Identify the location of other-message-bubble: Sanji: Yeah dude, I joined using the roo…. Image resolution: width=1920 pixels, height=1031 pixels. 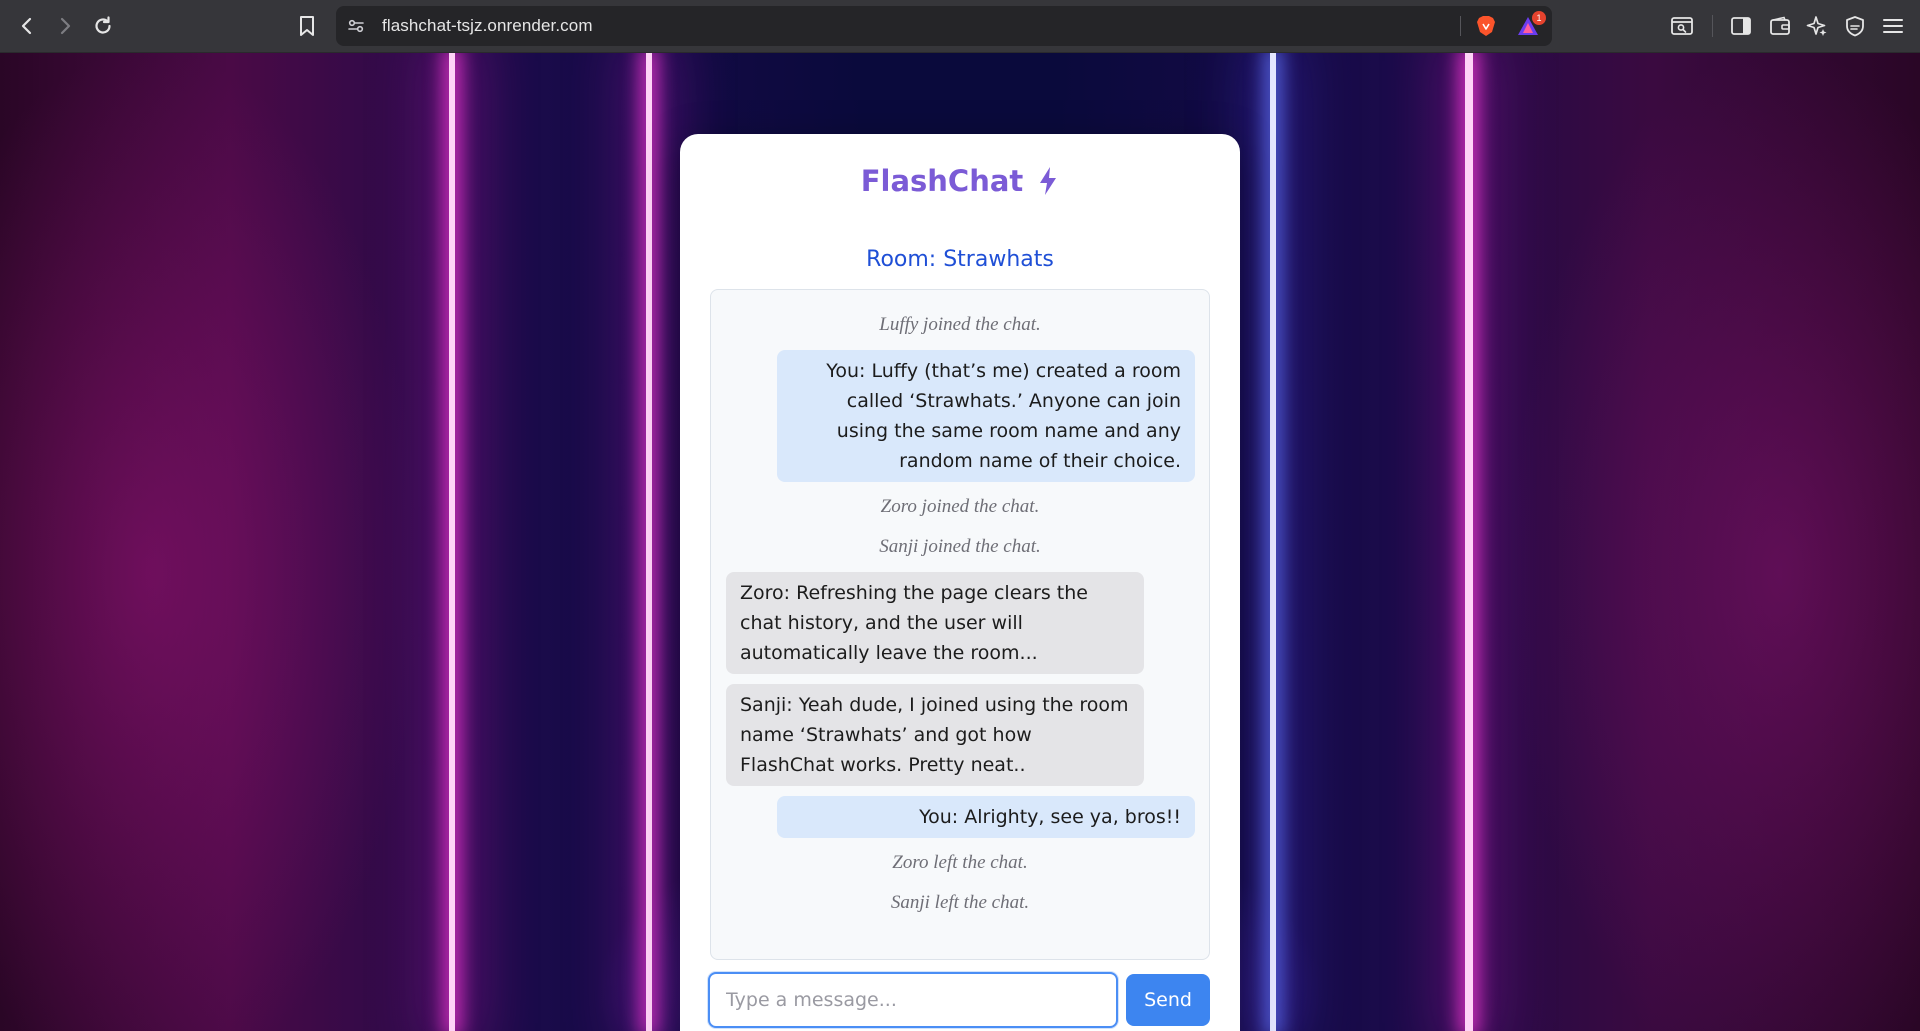
(935, 735).